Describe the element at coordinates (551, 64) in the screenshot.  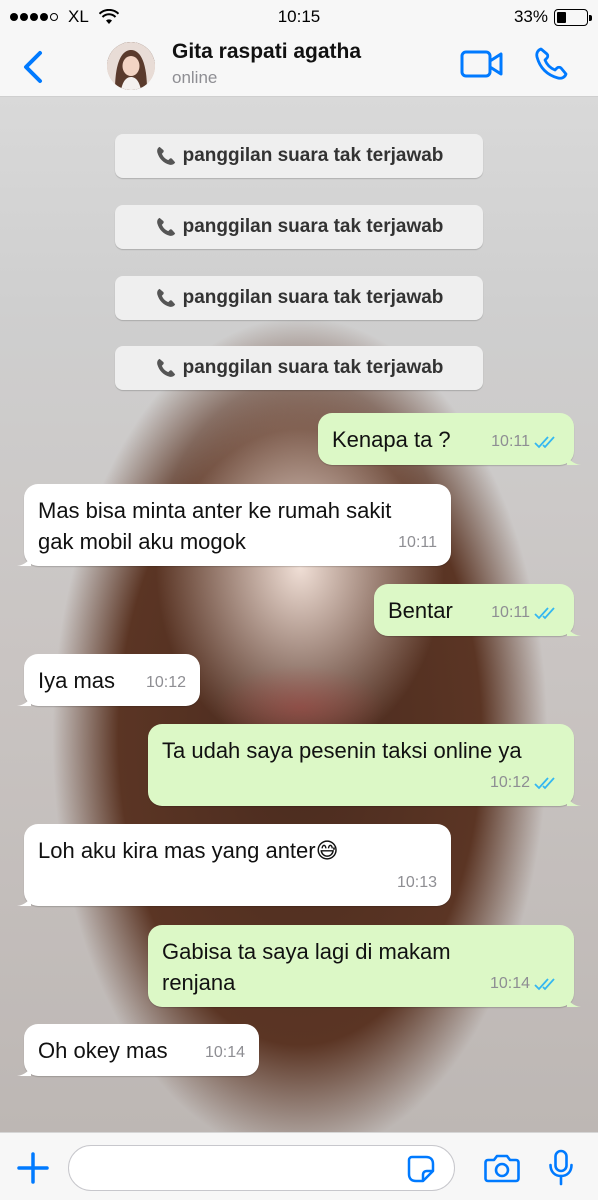
I see `voice-call-icon` at that location.